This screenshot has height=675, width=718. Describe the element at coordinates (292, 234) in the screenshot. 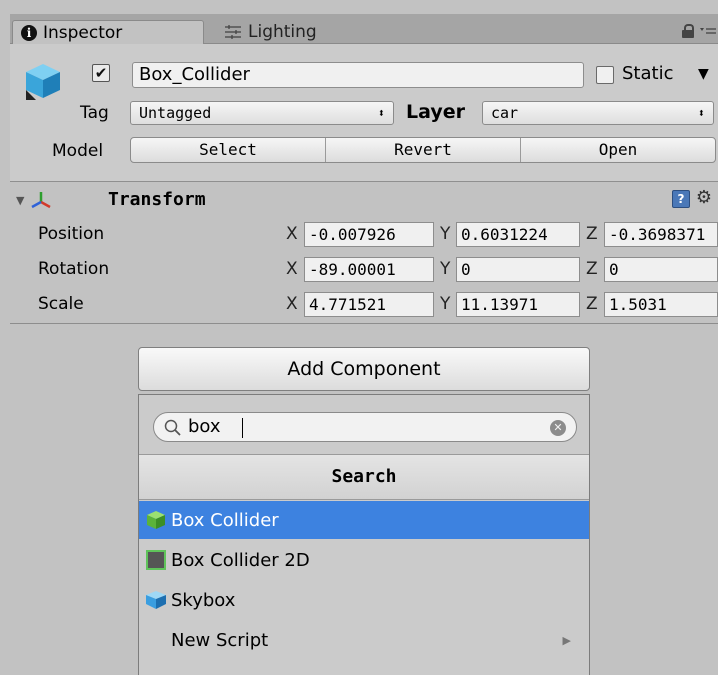

I see `position-x-label: X` at that location.